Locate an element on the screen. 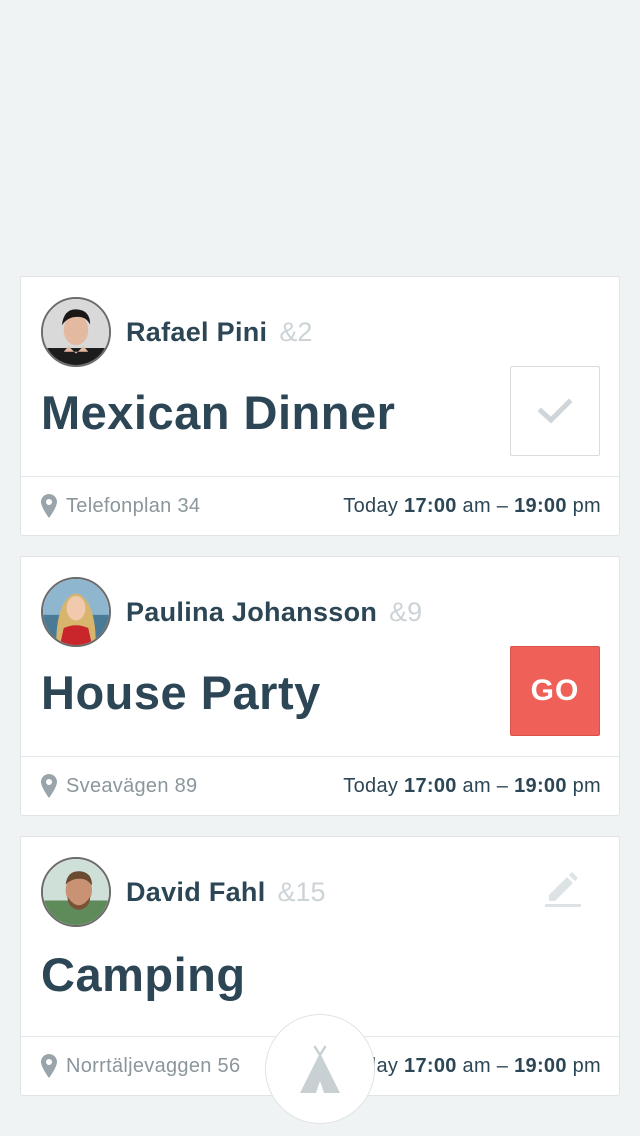 Image resolution: width=640 pixels, height=1136 pixels. event-title: Camping is located at coordinates (143, 974).